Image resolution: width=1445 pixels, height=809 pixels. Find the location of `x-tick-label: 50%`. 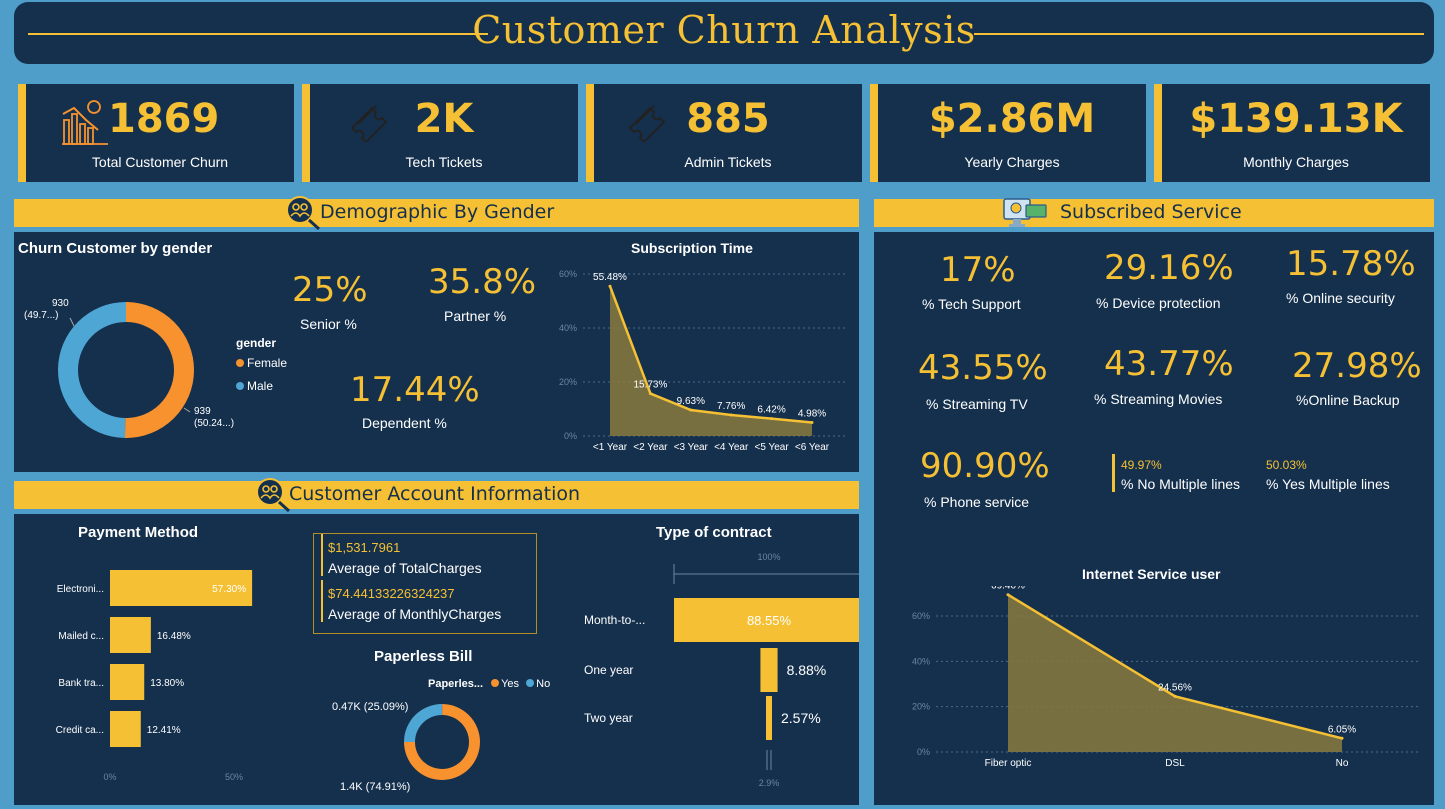

x-tick-label: 50% is located at coordinates (234, 777).